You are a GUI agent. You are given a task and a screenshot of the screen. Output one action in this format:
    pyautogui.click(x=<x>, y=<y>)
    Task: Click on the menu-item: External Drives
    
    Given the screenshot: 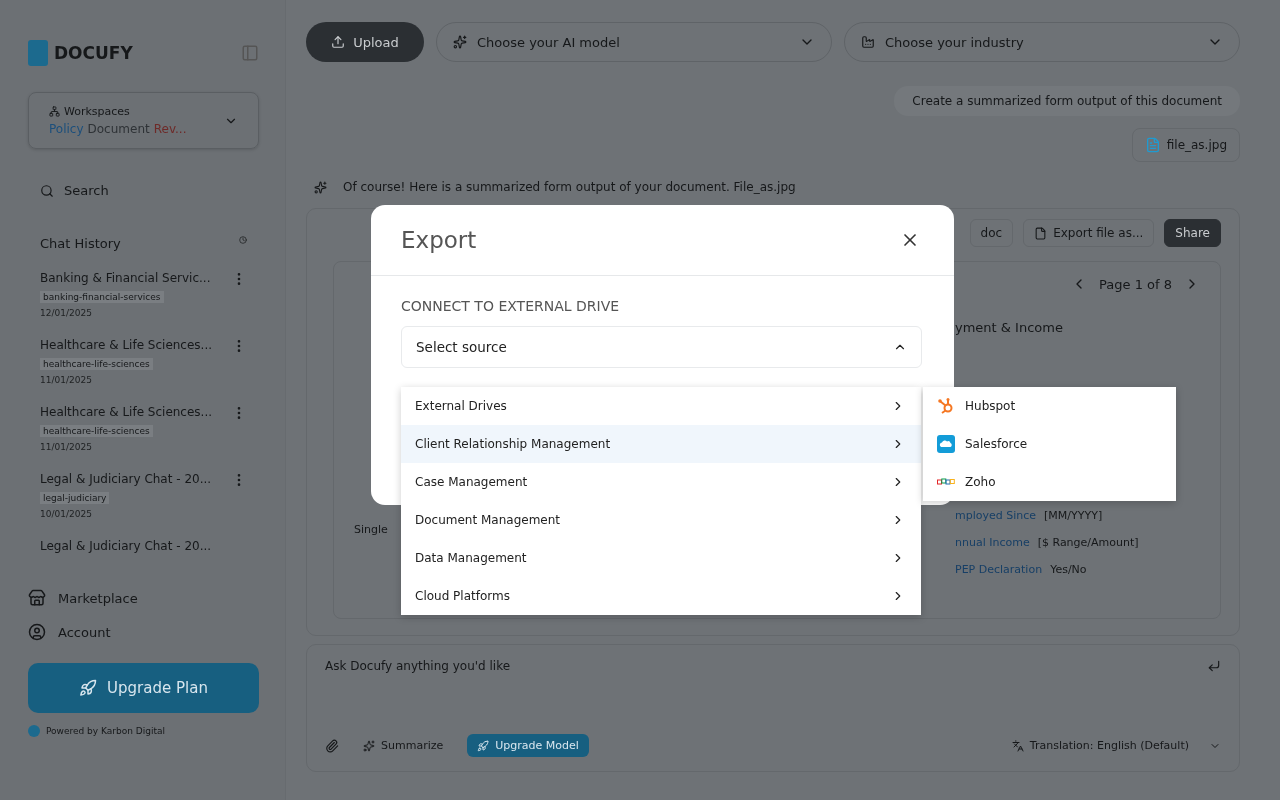 What is the action you would take?
    pyautogui.click(x=661, y=406)
    